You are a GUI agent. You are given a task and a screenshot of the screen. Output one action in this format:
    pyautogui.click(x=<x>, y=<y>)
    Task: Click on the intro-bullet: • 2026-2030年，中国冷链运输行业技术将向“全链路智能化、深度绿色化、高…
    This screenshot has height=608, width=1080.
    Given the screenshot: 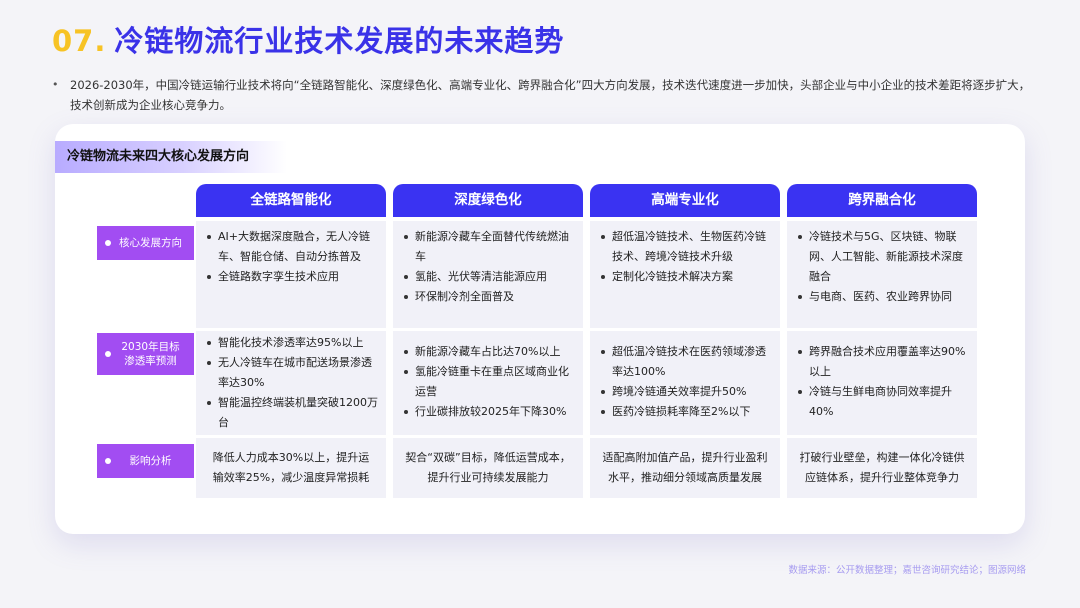 What is the action you would take?
    pyautogui.click(x=542, y=95)
    